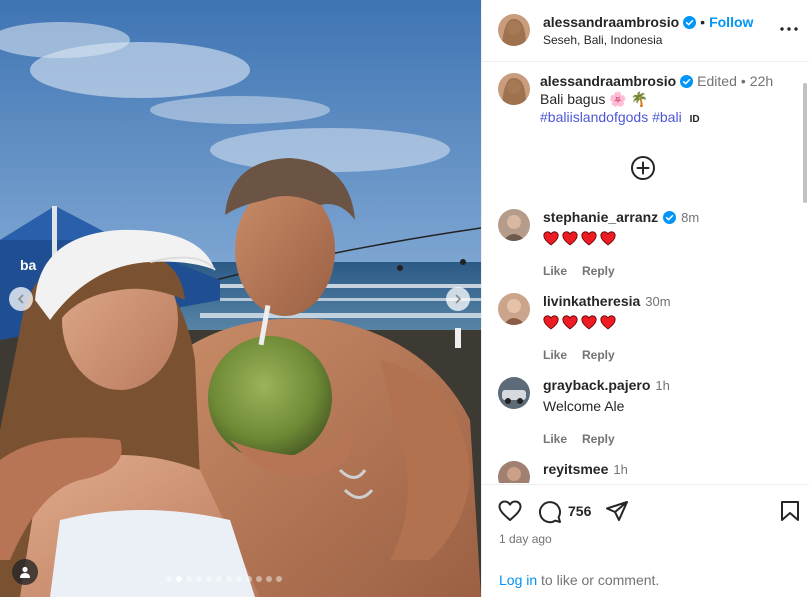 This screenshot has height=597, width=809. I want to click on chevron-right-icon, so click(458, 299).